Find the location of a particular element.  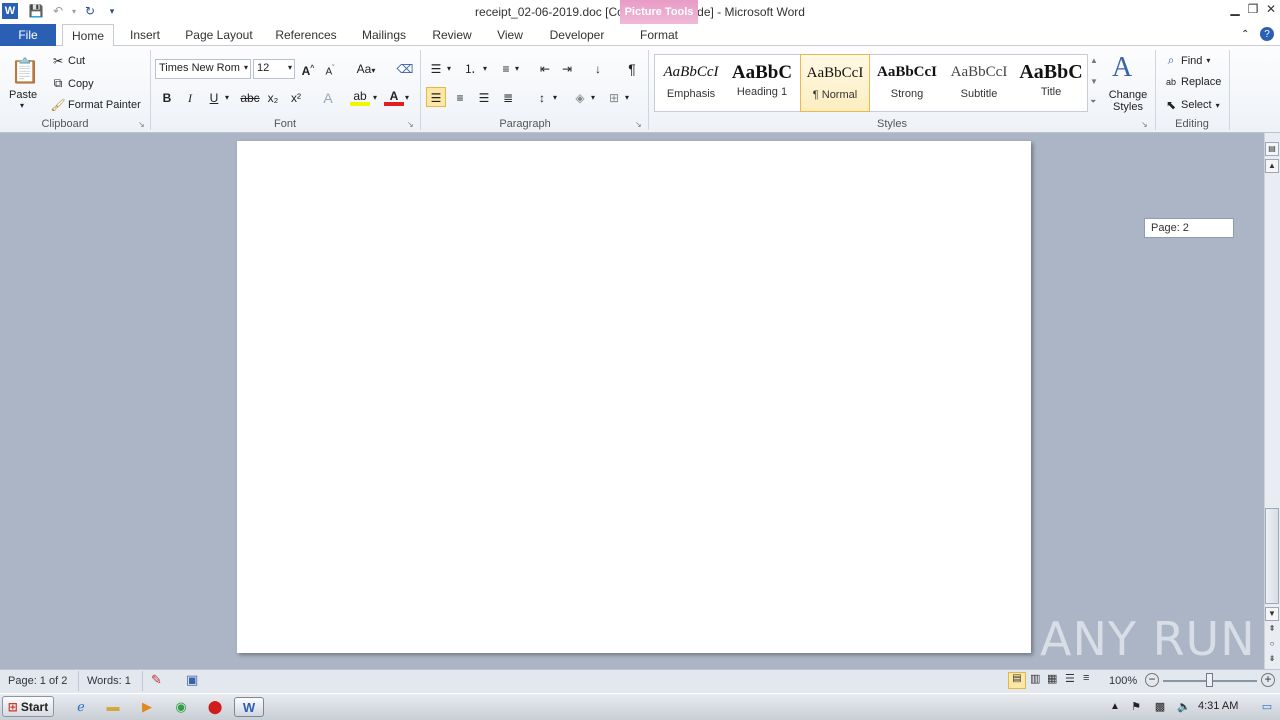

tab-mailings: Mailings is located at coordinates (384, 35).